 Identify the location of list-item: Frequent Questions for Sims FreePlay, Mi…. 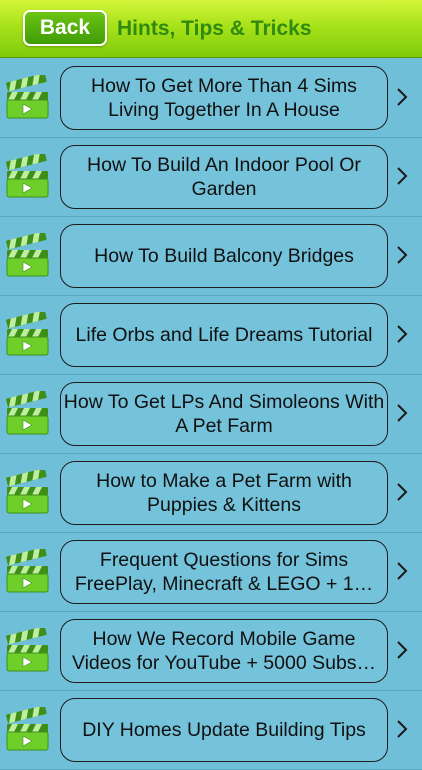
(211, 572).